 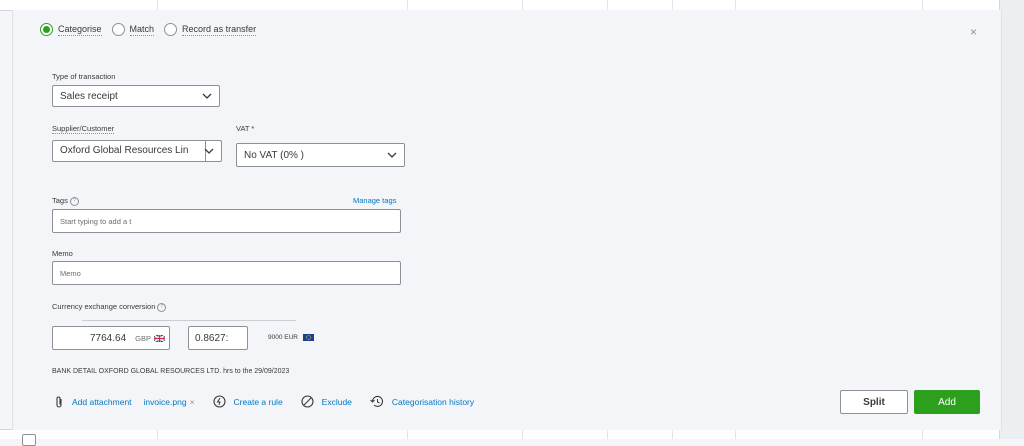 What do you see at coordinates (165, 402) in the screenshot?
I see `attachment-file-link: invoice.png` at bounding box center [165, 402].